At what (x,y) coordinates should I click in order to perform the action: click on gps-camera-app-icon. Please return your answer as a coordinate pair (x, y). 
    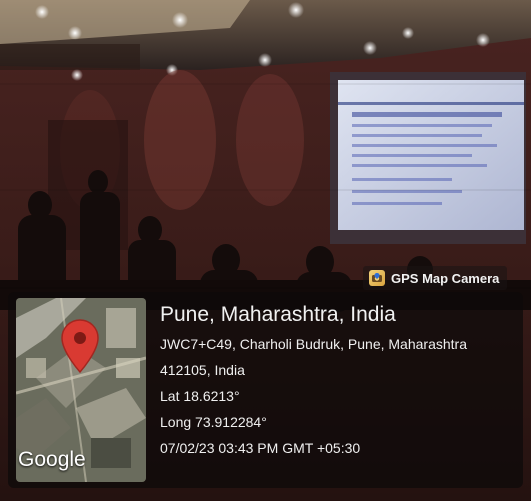
    Looking at the image, I should click on (377, 278).